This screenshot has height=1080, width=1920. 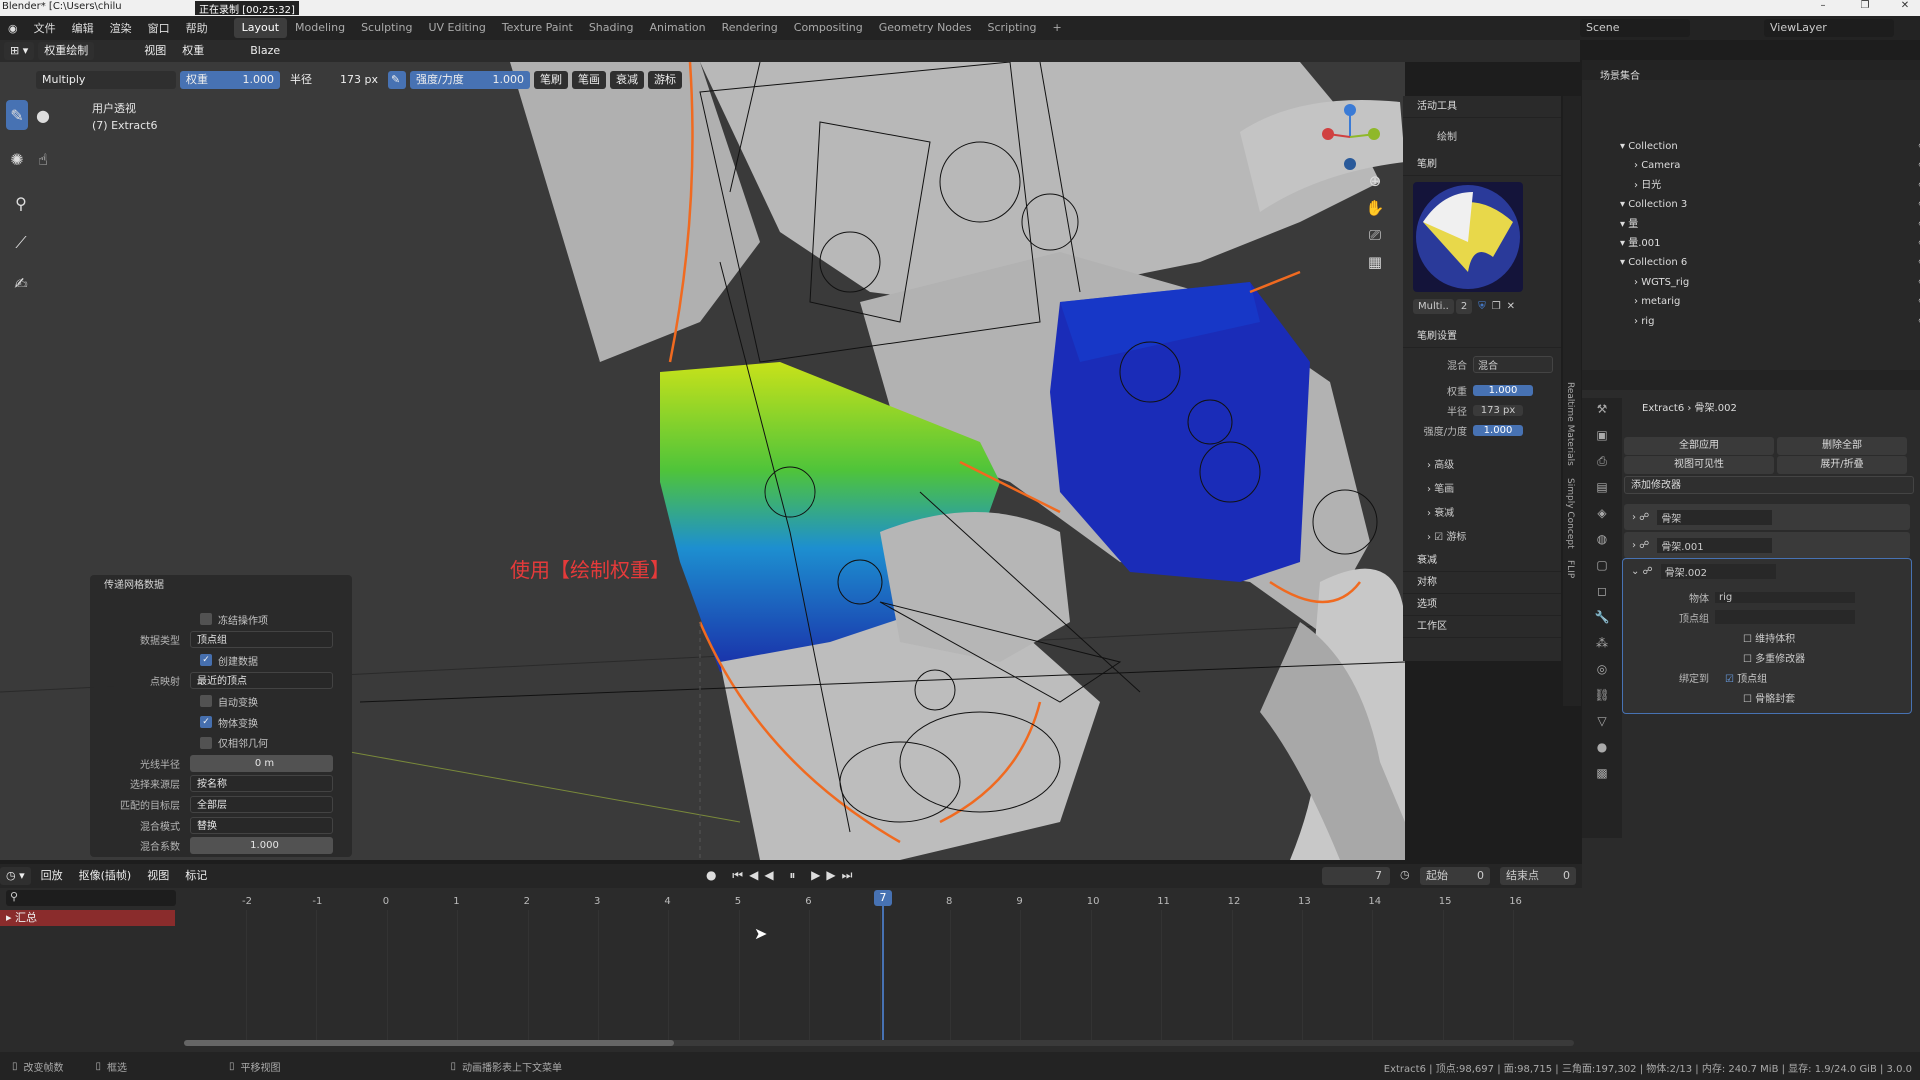 I want to click on end-frame-field: 结束点 0, so click(x=1538, y=876).